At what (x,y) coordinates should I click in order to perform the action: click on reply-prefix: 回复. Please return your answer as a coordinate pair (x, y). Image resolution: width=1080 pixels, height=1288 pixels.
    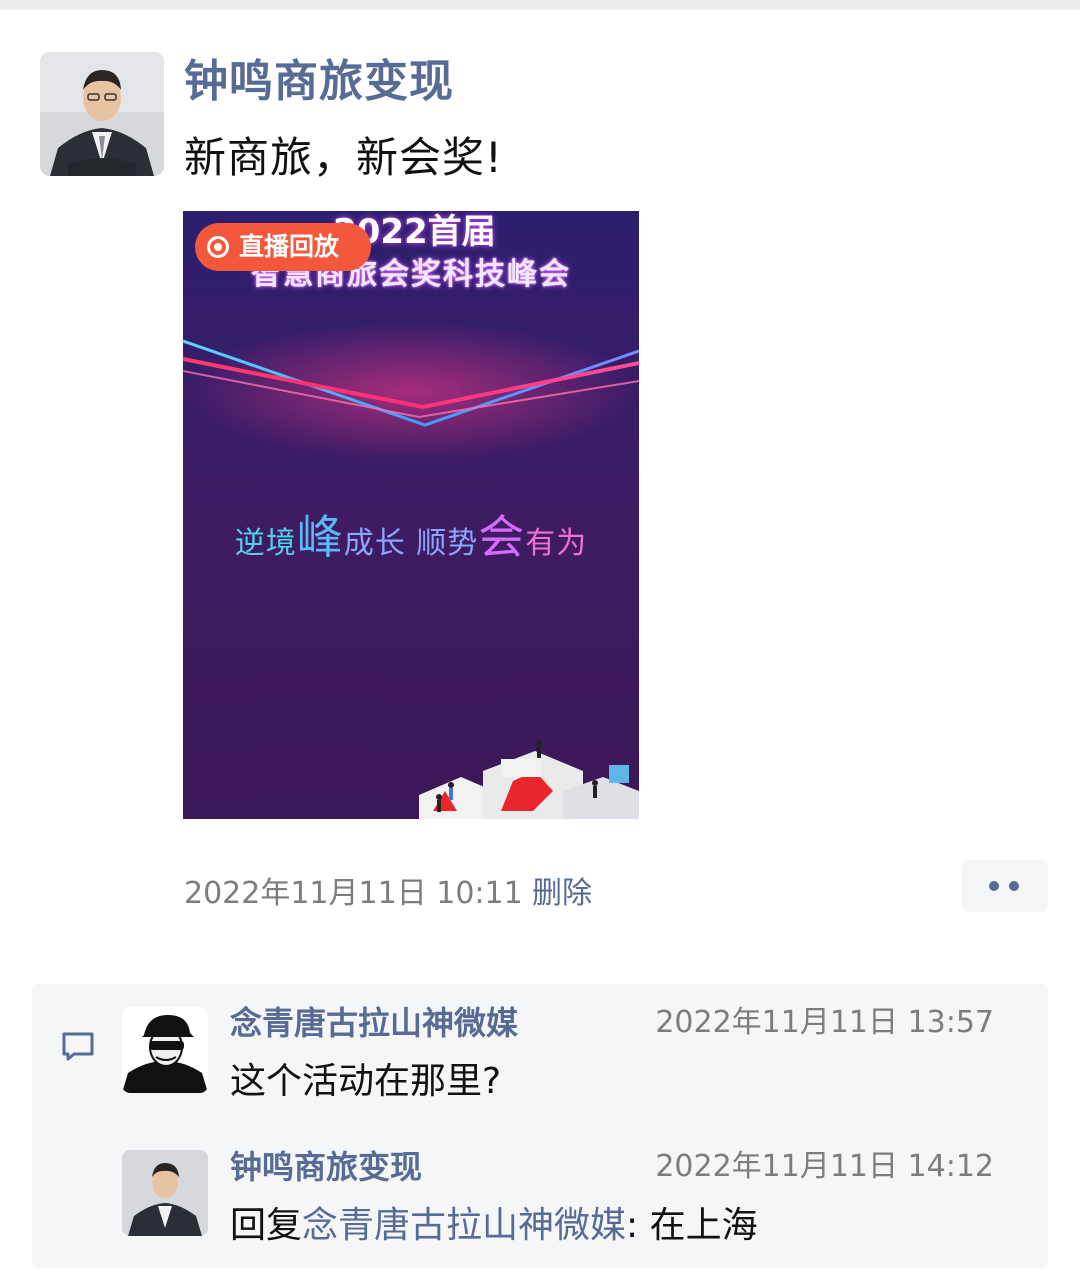
    Looking at the image, I should click on (266, 1225).